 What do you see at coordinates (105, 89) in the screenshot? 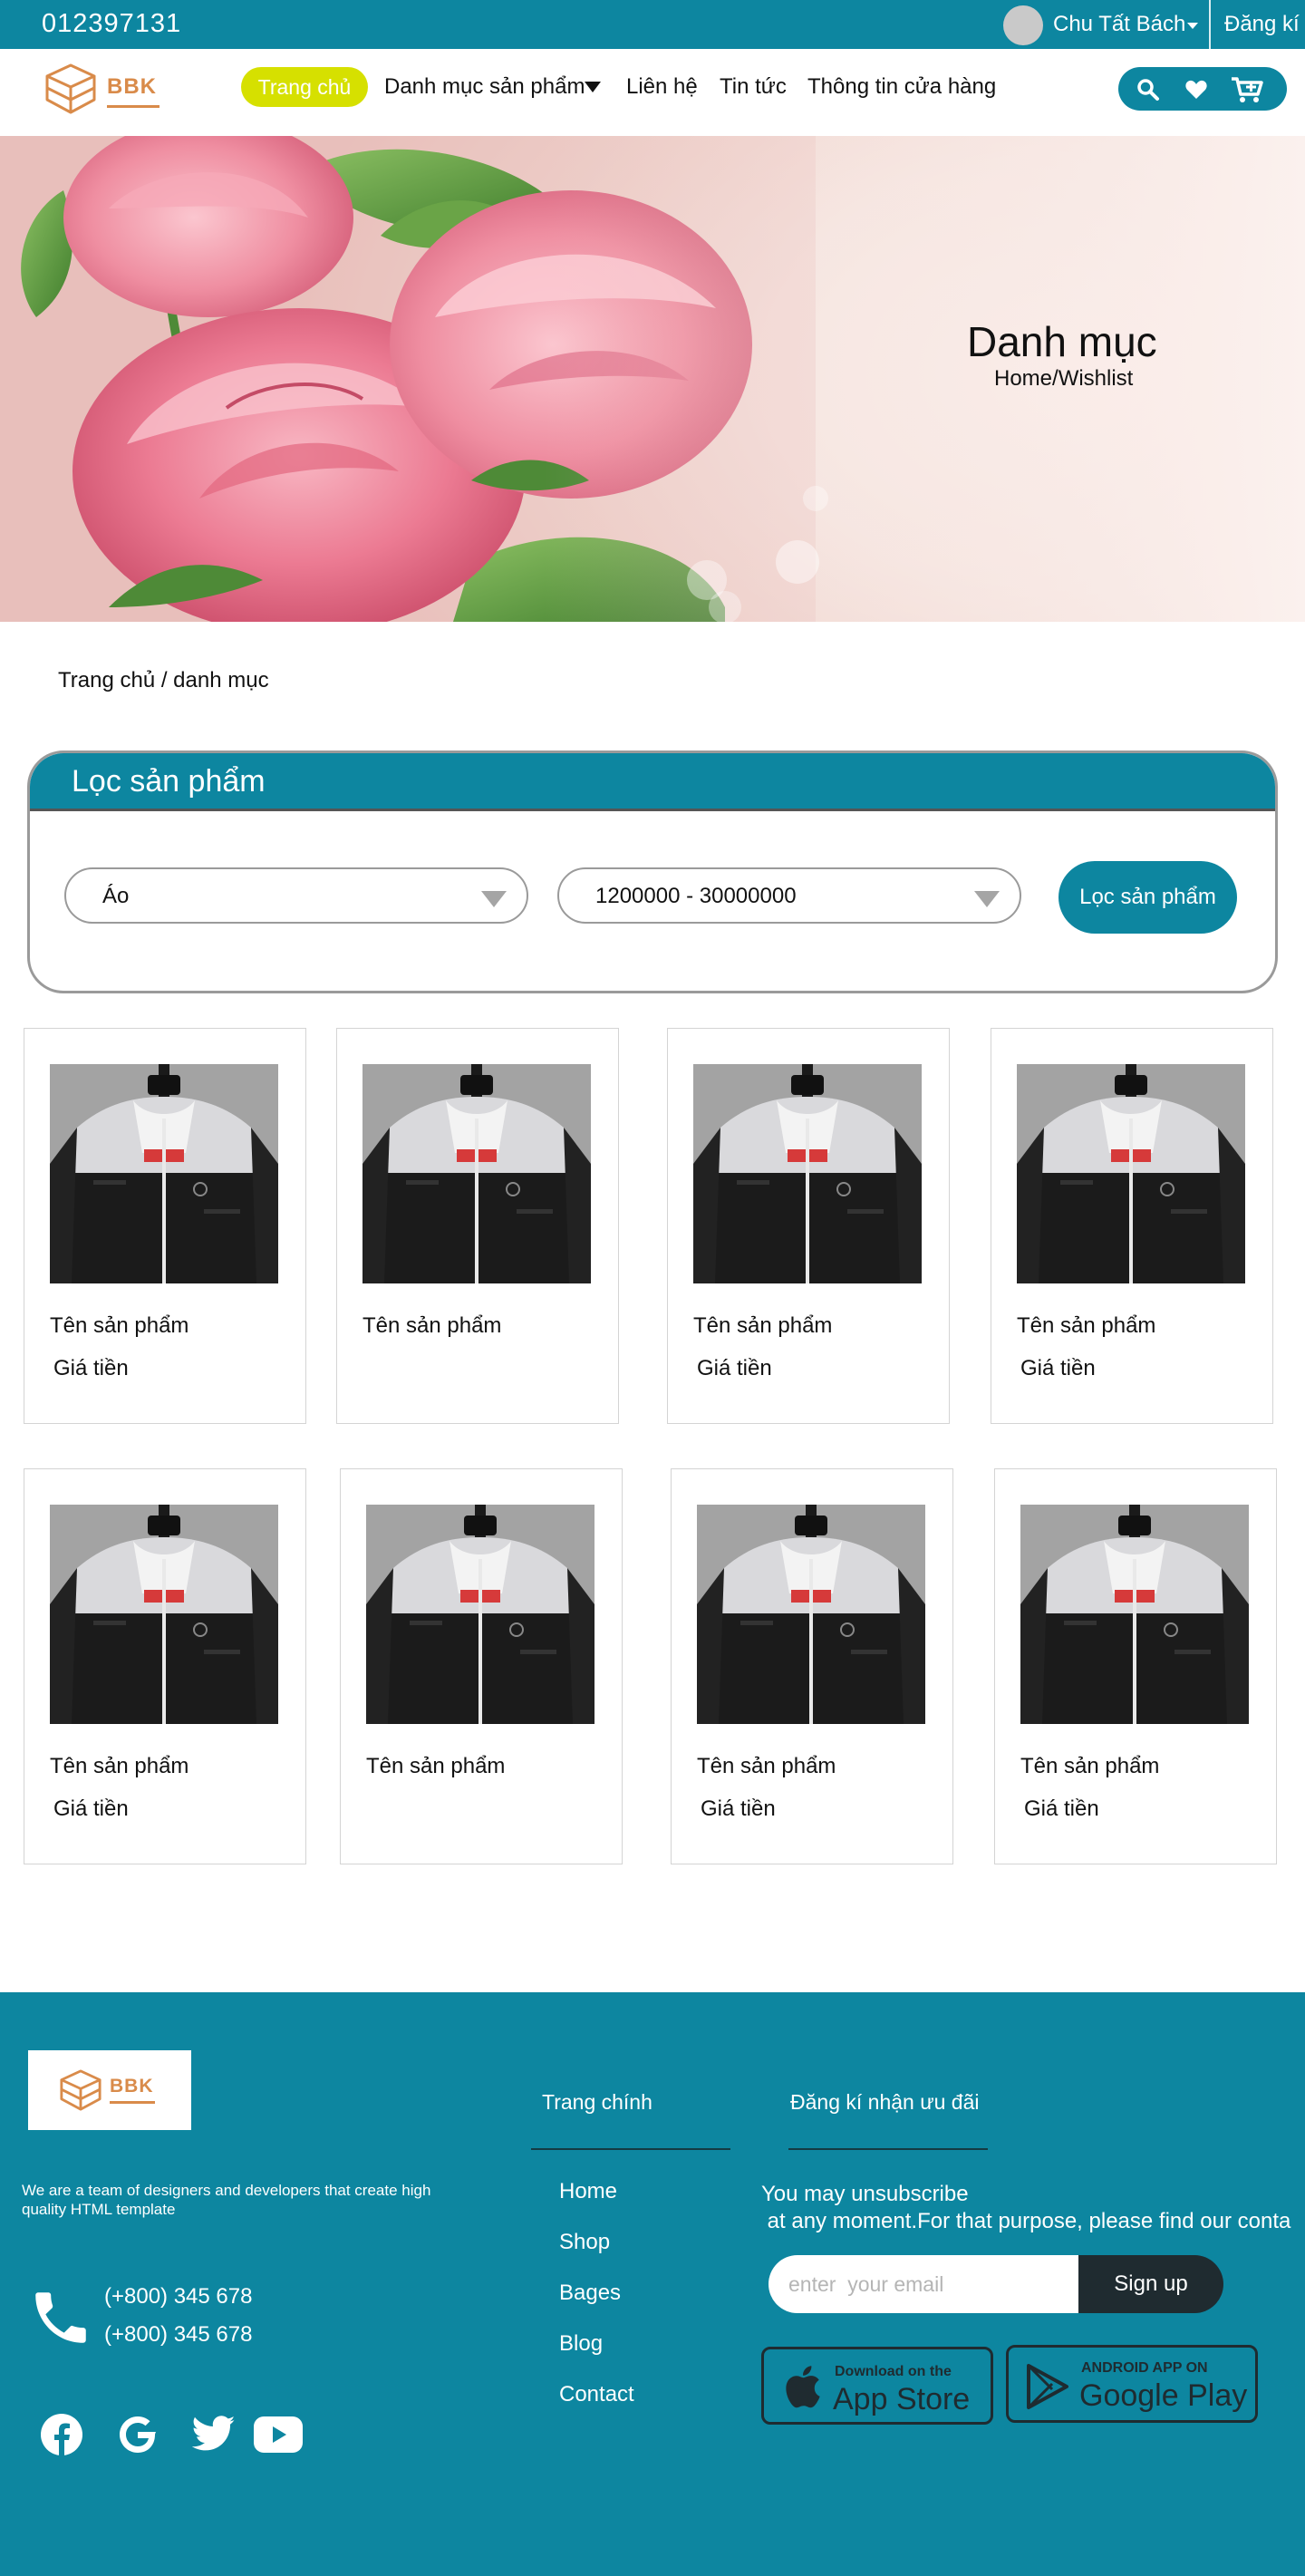
I see `logo: BBK` at bounding box center [105, 89].